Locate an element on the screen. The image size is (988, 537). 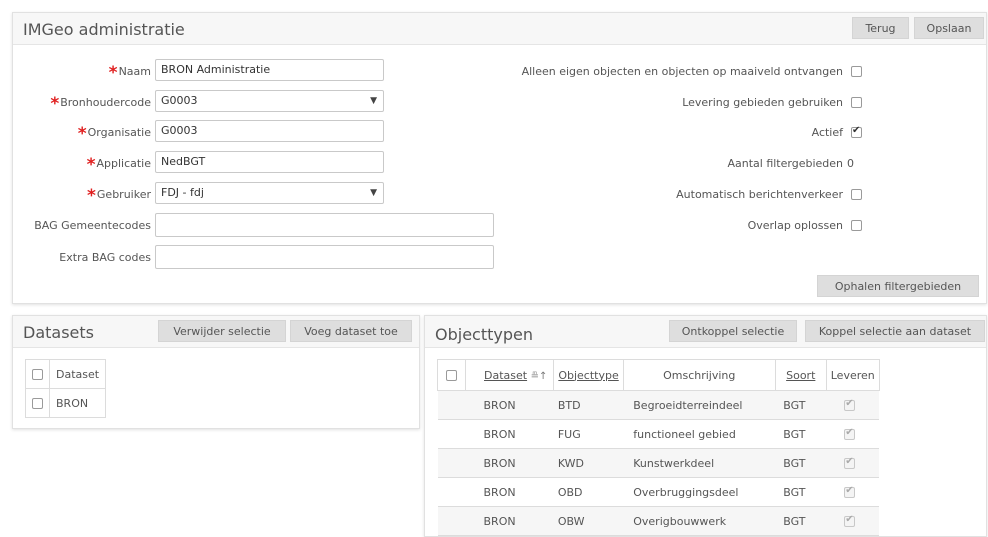
bronhoudercode-label: *Bronhoudercode is located at coordinates (100, 104).